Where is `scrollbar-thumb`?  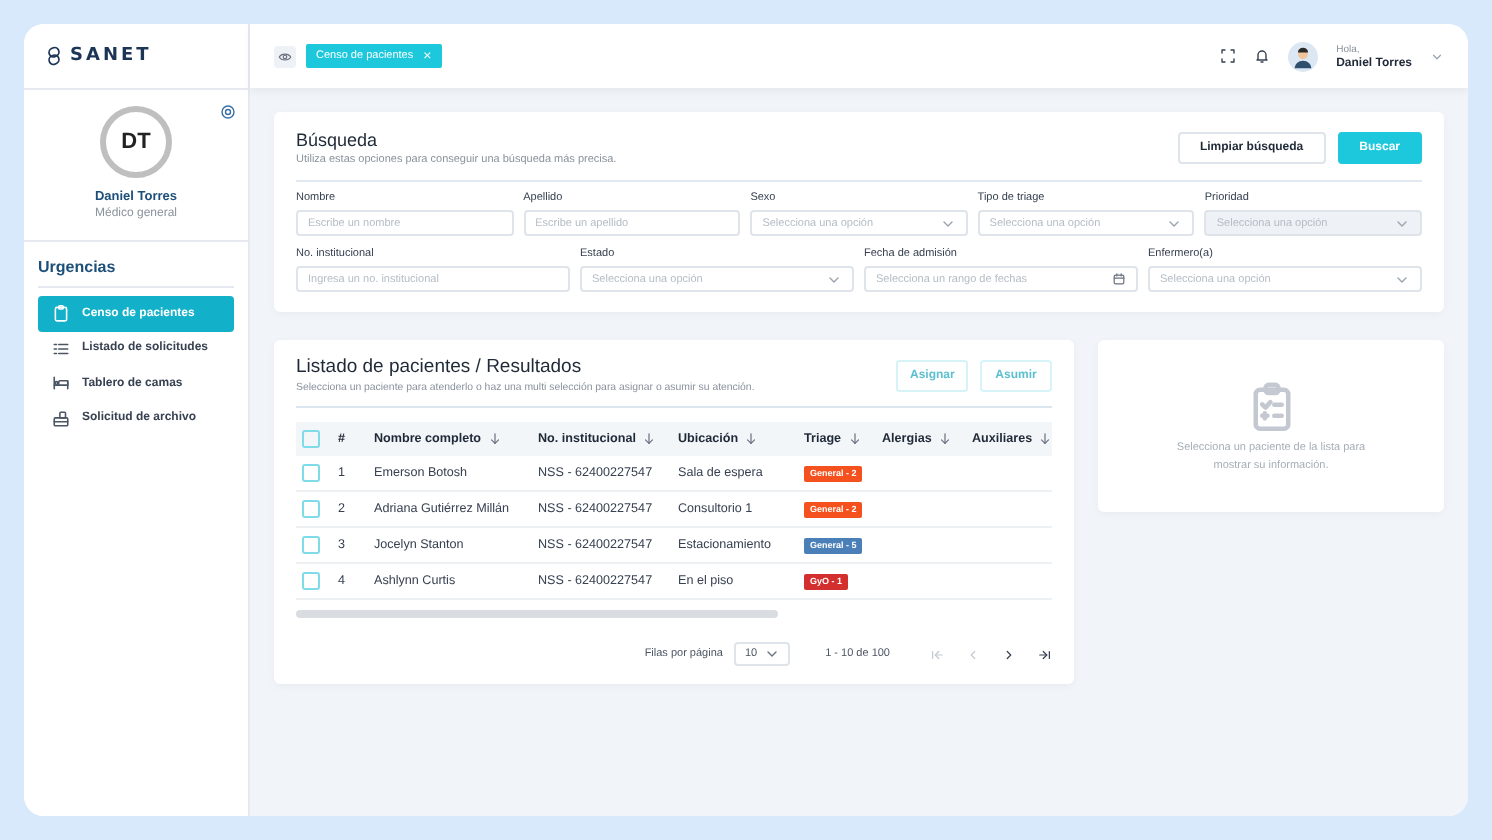
scrollbar-thumb is located at coordinates (537, 614).